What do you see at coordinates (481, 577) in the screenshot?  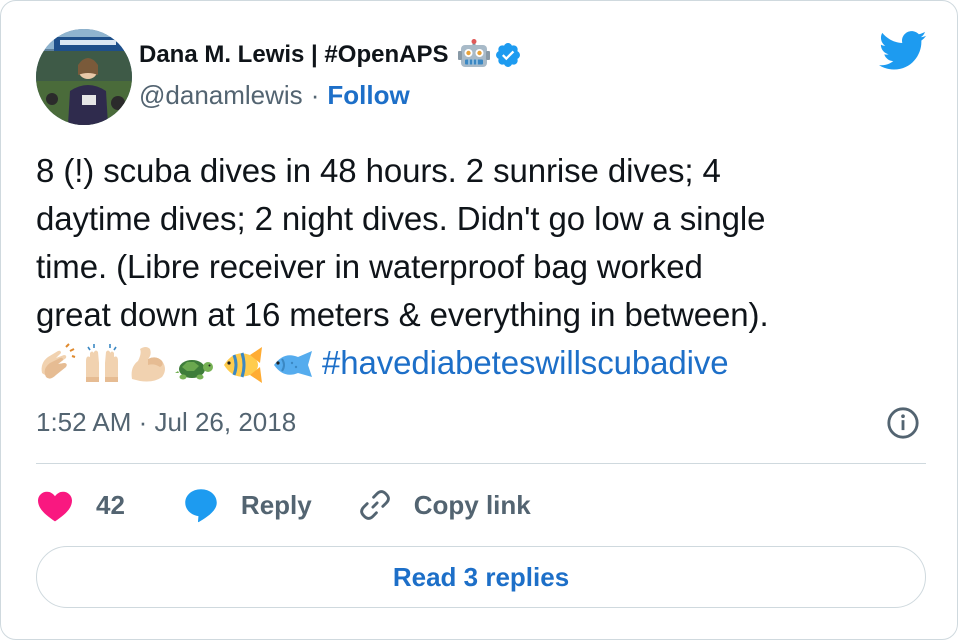 I see `read-replies-button: Read 3 replies` at bounding box center [481, 577].